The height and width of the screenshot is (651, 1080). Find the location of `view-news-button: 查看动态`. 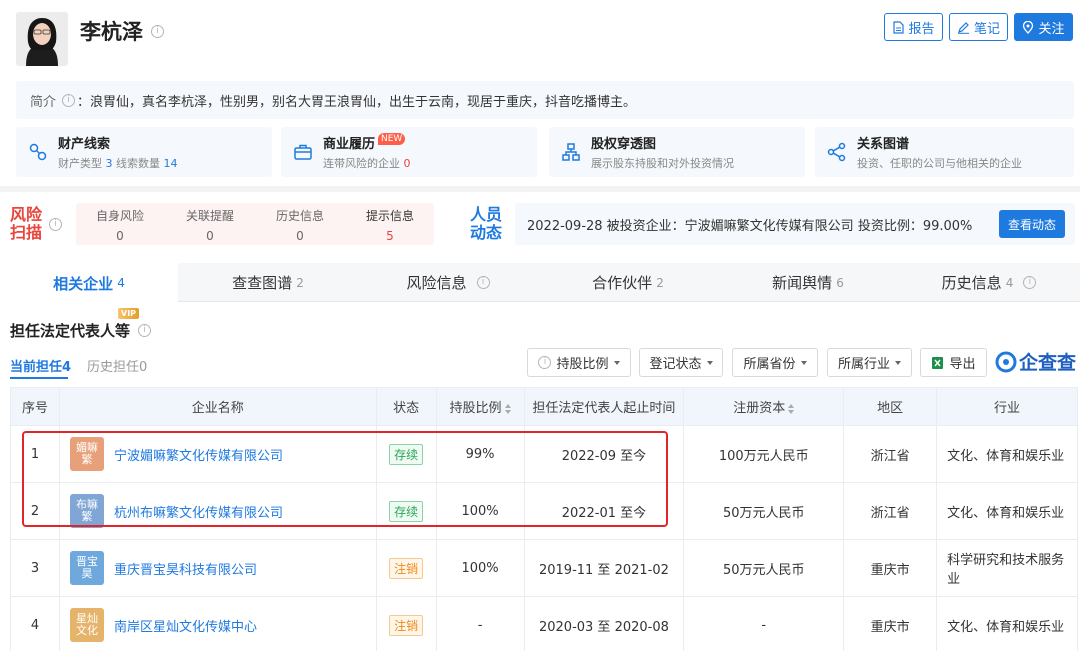

view-news-button: 查看动态 is located at coordinates (1032, 224).